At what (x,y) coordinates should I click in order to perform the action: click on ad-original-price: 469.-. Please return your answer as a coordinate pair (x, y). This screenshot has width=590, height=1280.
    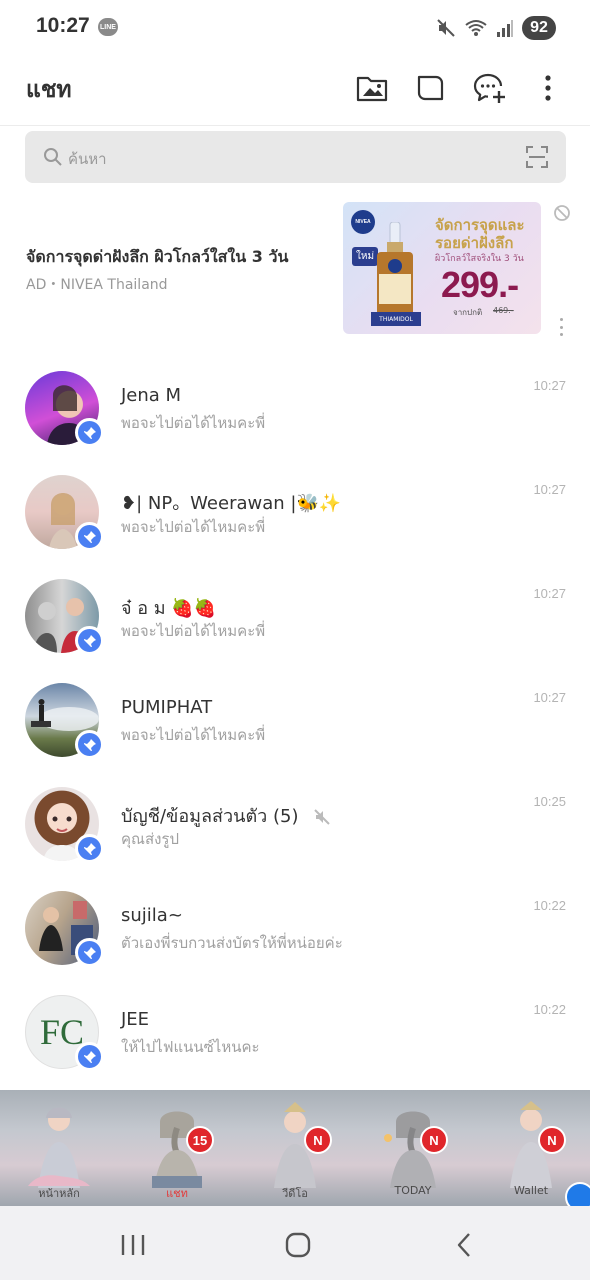
    Looking at the image, I should click on (503, 310).